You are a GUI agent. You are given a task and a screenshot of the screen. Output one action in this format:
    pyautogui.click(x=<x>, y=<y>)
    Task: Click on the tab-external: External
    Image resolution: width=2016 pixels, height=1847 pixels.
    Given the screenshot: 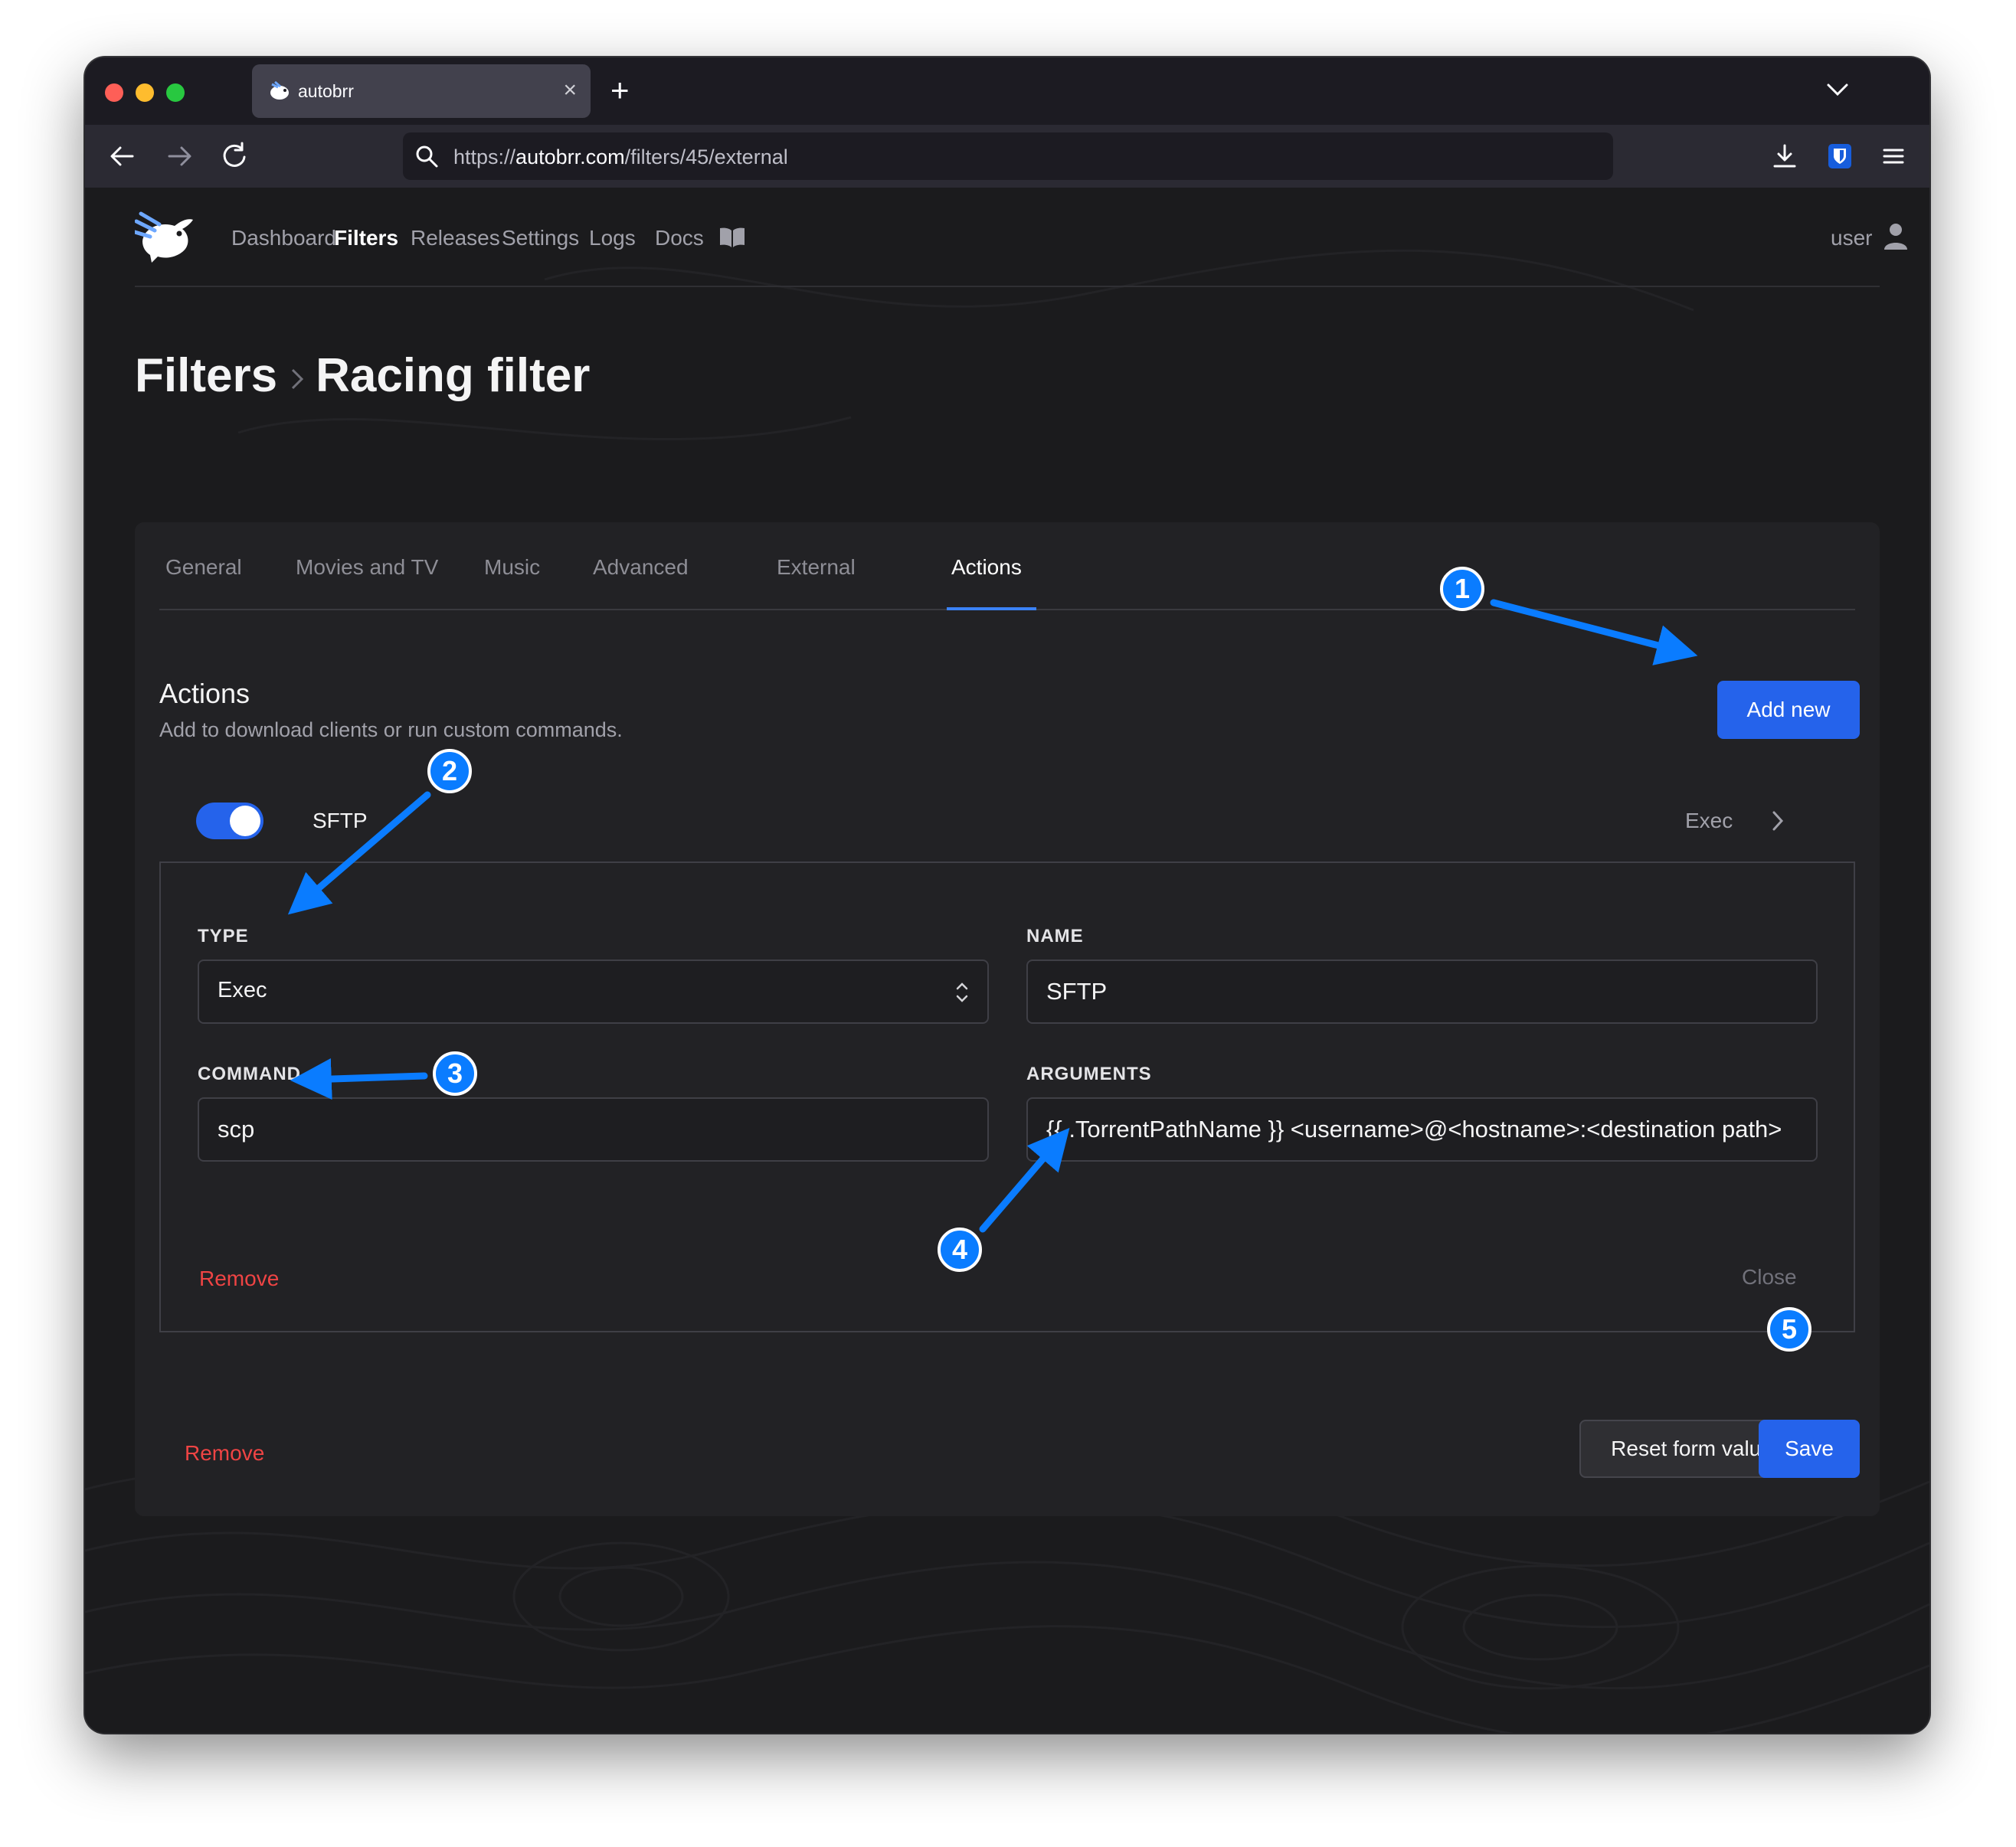 What is the action you would take?
    pyautogui.click(x=816, y=567)
    